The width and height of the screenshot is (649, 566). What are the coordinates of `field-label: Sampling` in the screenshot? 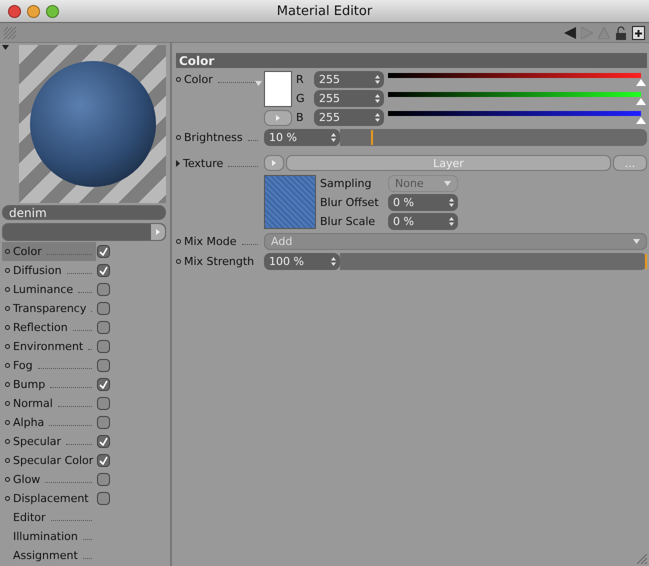 It's located at (346, 183).